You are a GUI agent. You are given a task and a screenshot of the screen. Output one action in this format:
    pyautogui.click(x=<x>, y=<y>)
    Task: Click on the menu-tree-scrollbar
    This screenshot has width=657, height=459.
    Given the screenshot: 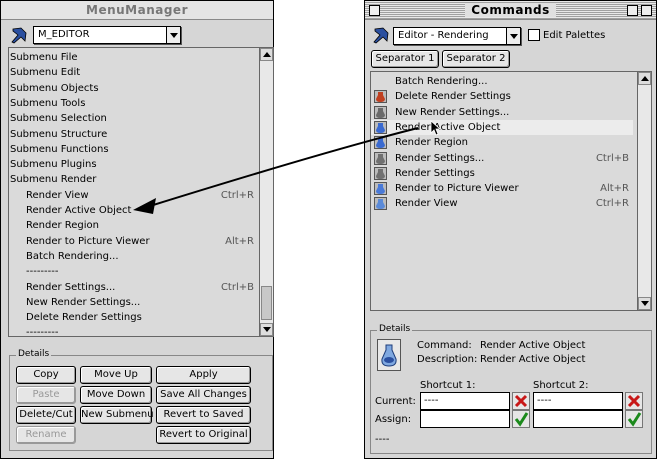 What is the action you would take?
    pyautogui.click(x=266, y=192)
    